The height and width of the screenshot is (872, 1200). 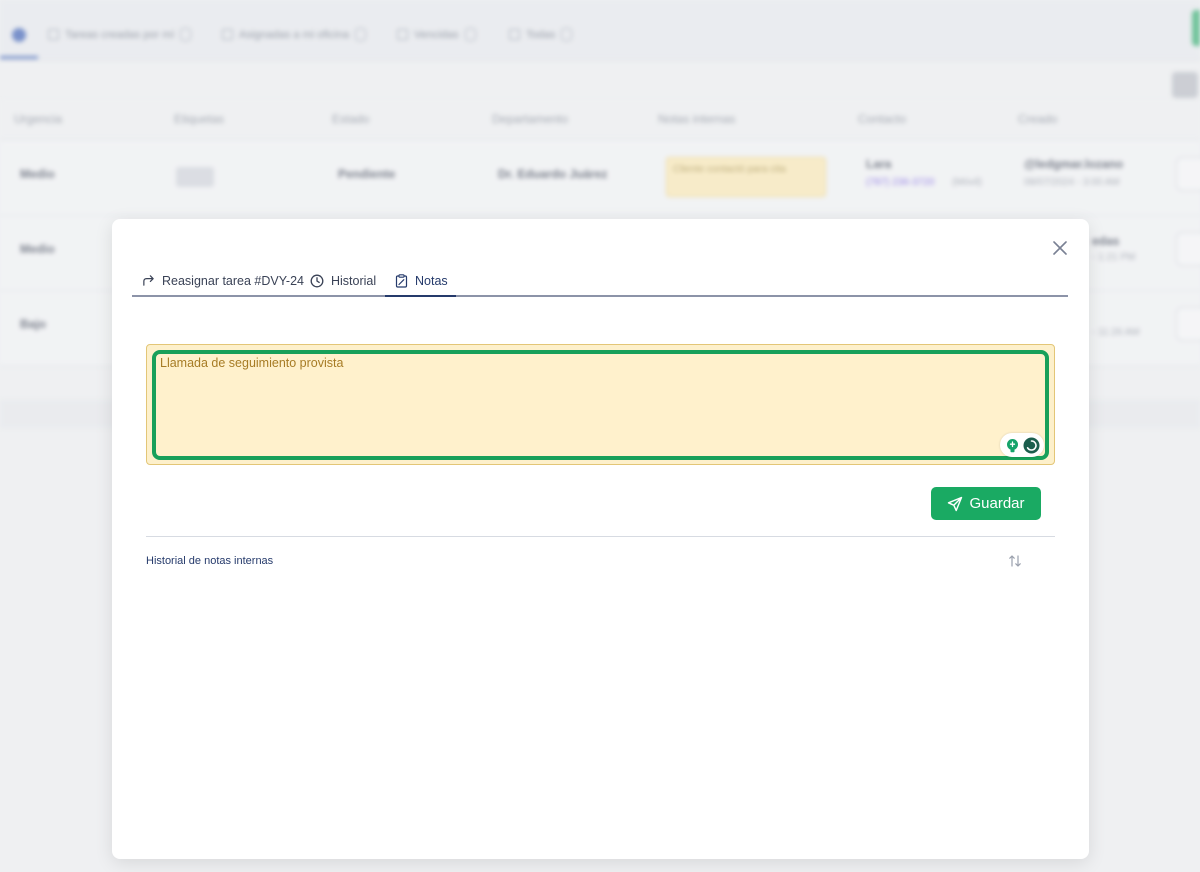 What do you see at coordinates (1031, 445) in the screenshot?
I see `assistant-icon` at bounding box center [1031, 445].